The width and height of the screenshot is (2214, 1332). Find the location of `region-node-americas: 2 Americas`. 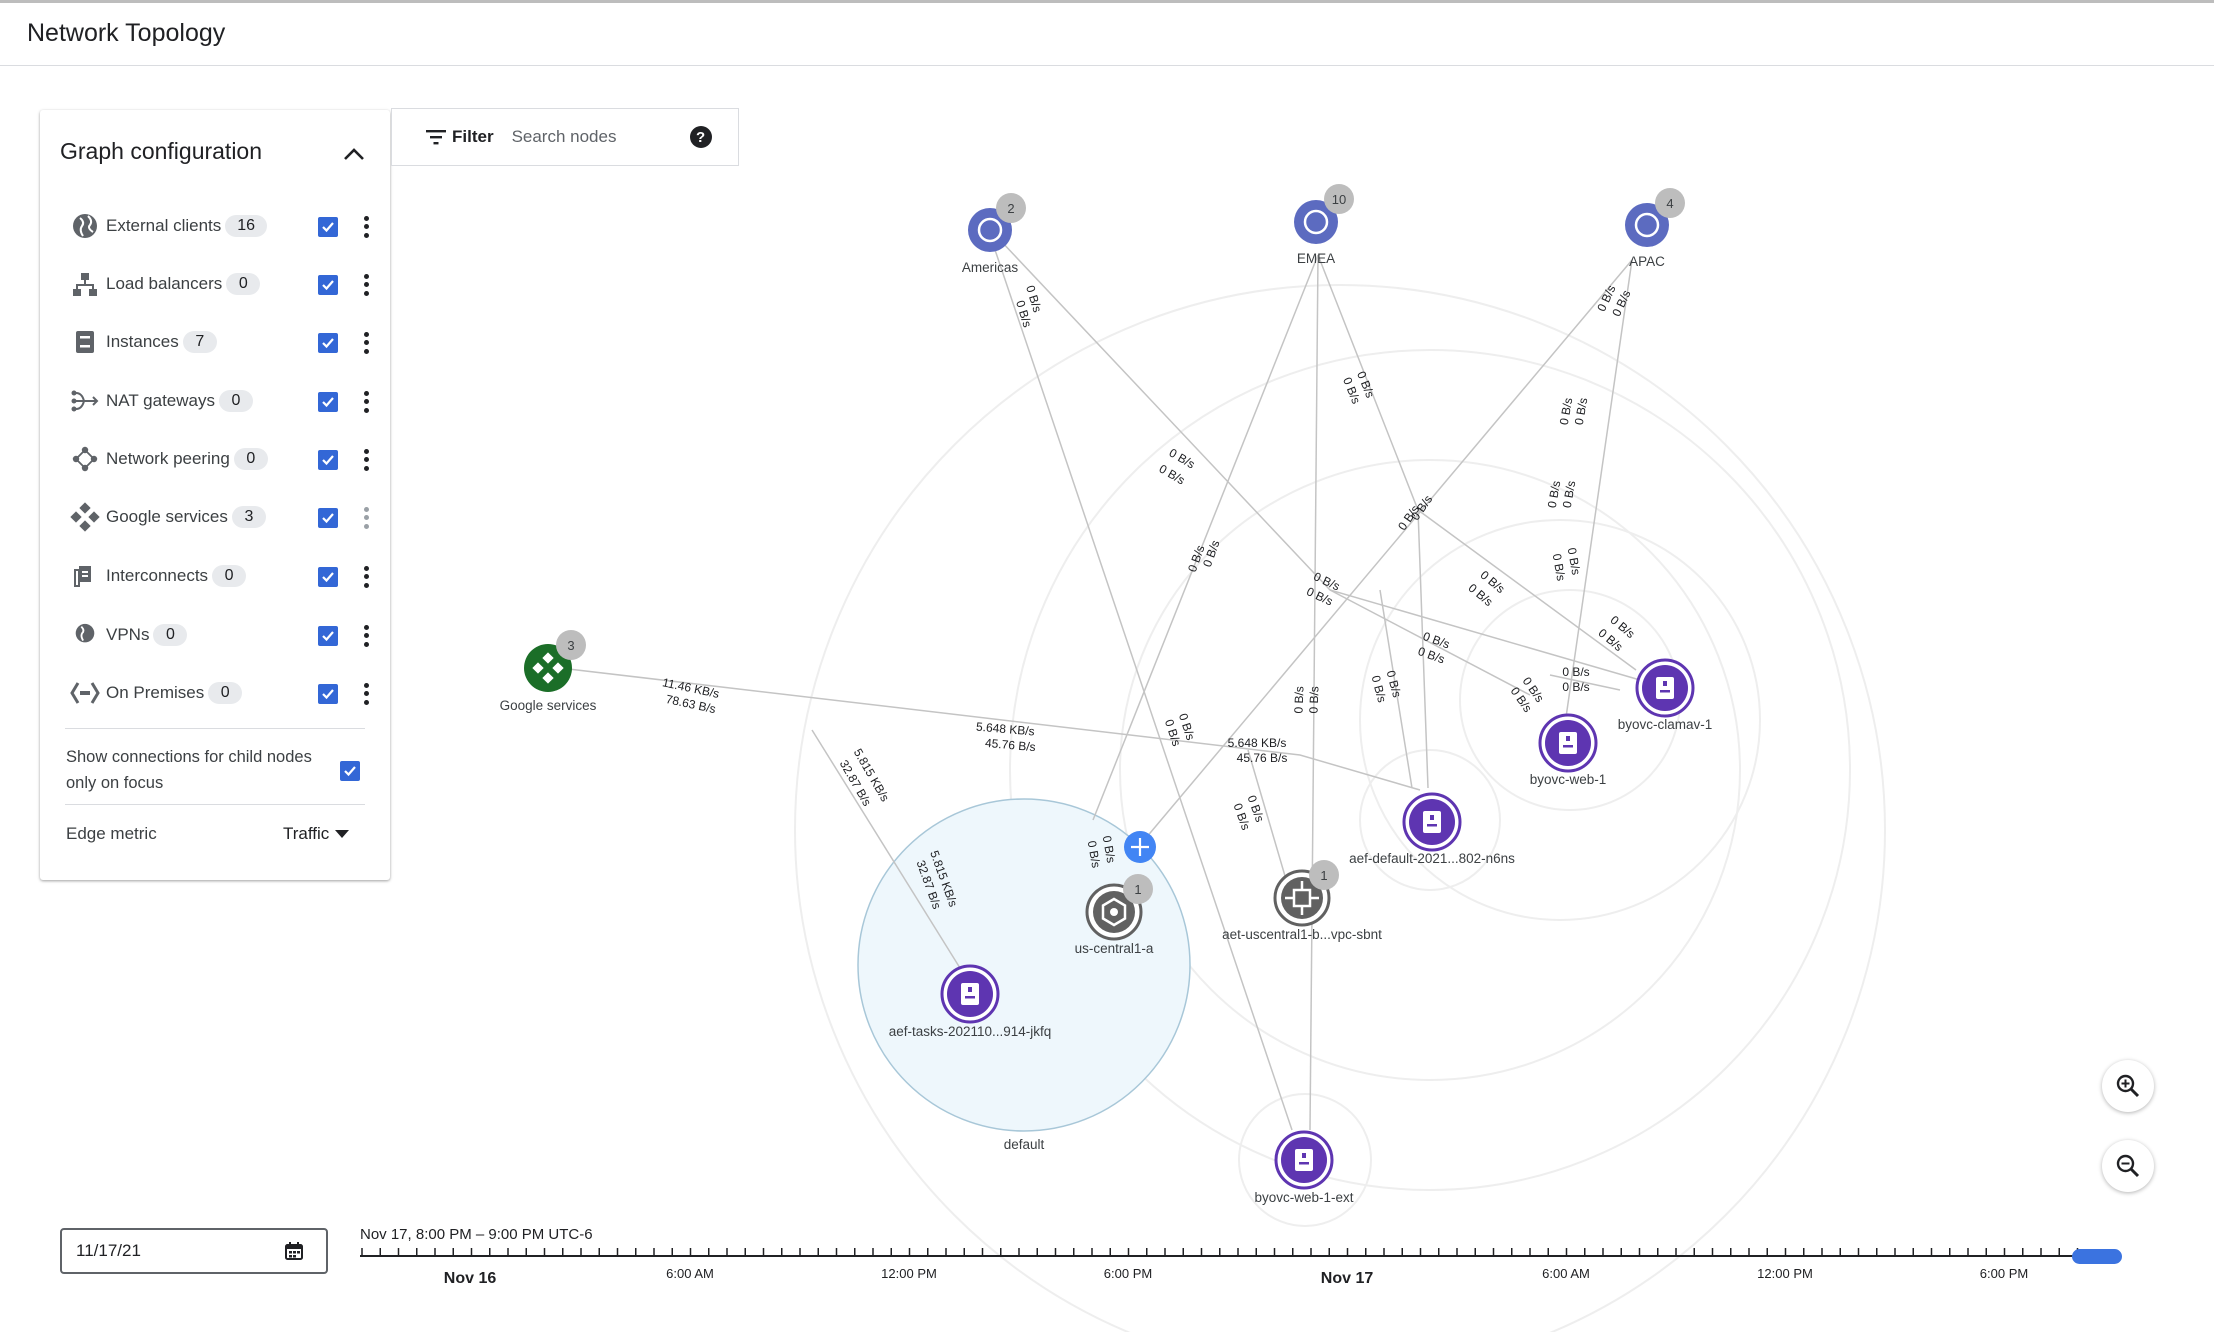

region-node-americas: 2 Americas is located at coordinates (994, 234).